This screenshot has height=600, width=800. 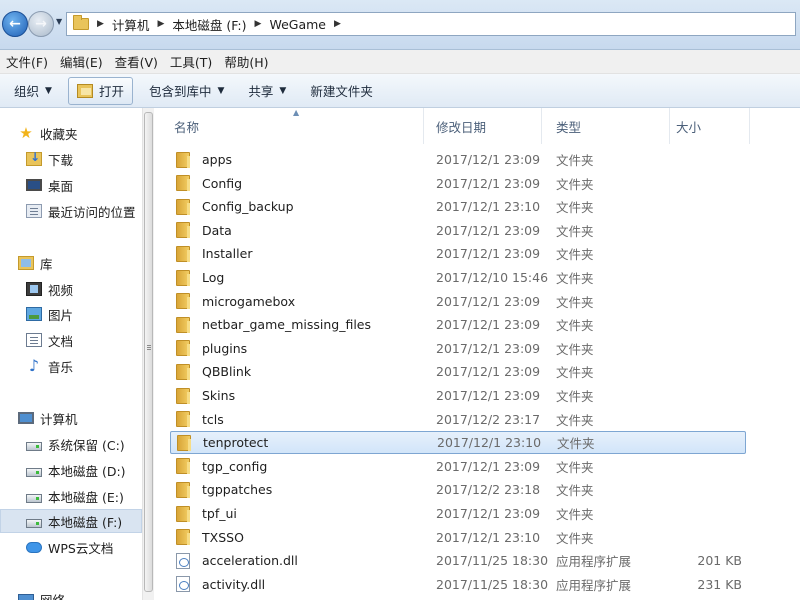 I want to click on breadcrumb-drive-f: 本地磁盘 (F:), so click(x=209, y=24).